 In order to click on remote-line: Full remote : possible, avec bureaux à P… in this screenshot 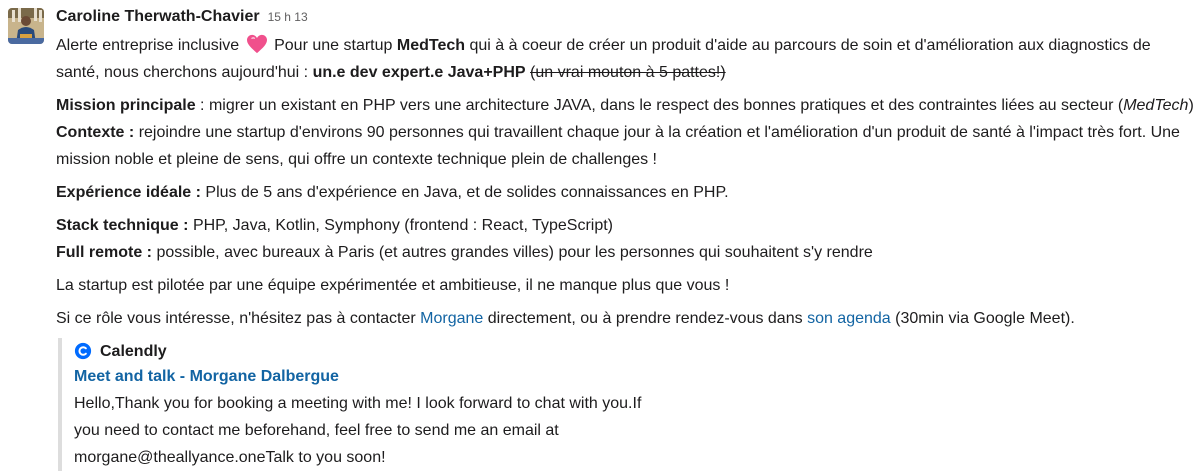, I will do `click(625, 252)`.